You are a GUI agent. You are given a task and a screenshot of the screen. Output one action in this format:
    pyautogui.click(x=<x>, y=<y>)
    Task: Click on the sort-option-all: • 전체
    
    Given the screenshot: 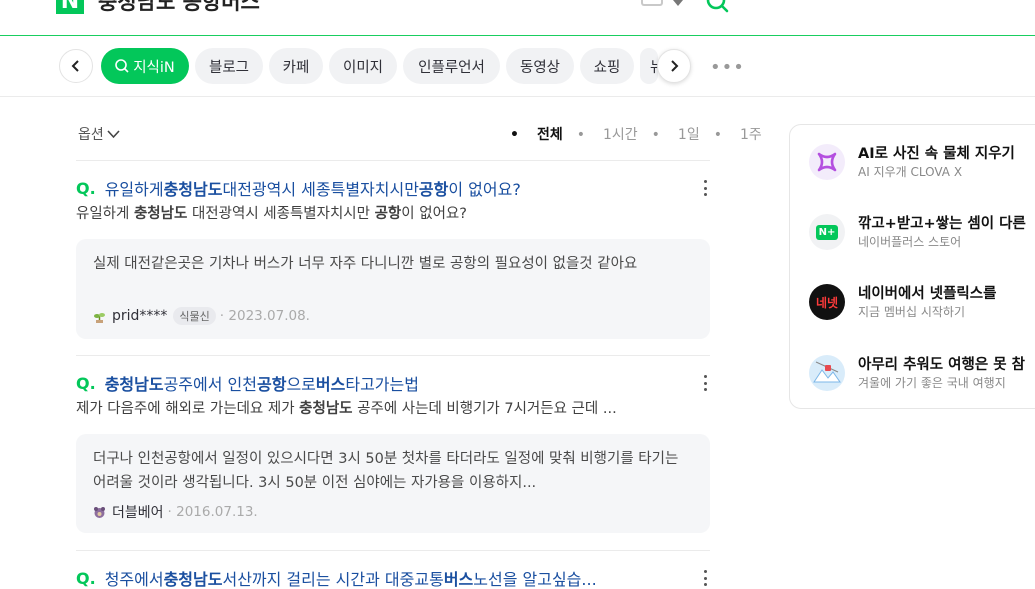 What is the action you would take?
    pyautogui.click(x=536, y=134)
    